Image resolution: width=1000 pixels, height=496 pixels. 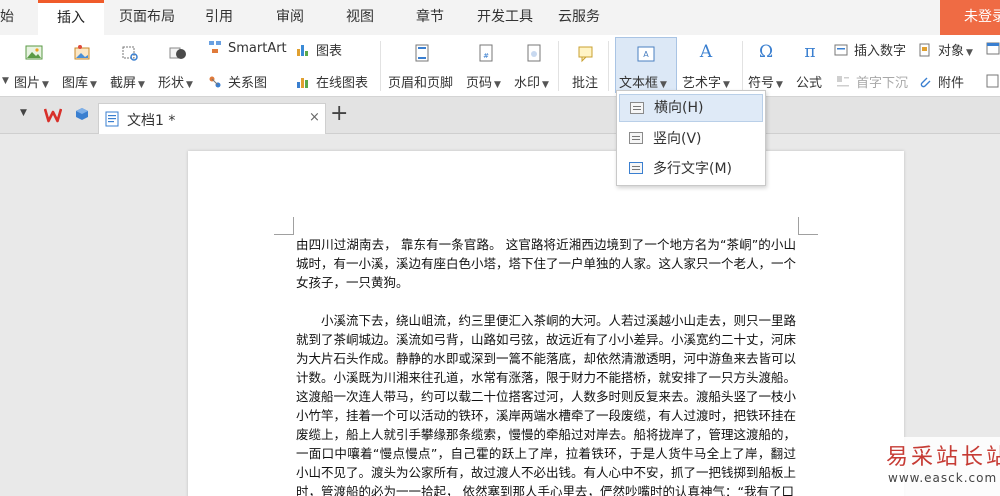 What do you see at coordinates (636, 168) in the screenshot?
I see `multiline-text-icon` at bounding box center [636, 168].